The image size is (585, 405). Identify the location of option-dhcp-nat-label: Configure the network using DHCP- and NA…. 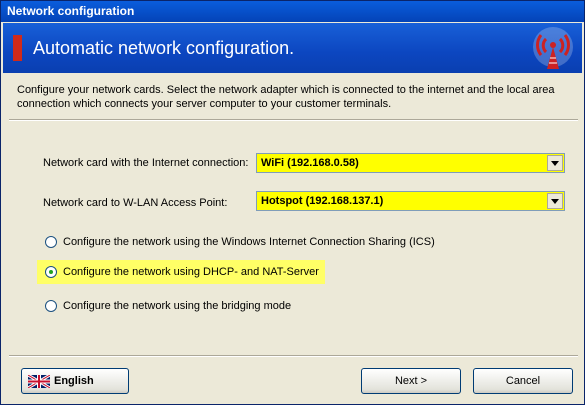
(191, 272).